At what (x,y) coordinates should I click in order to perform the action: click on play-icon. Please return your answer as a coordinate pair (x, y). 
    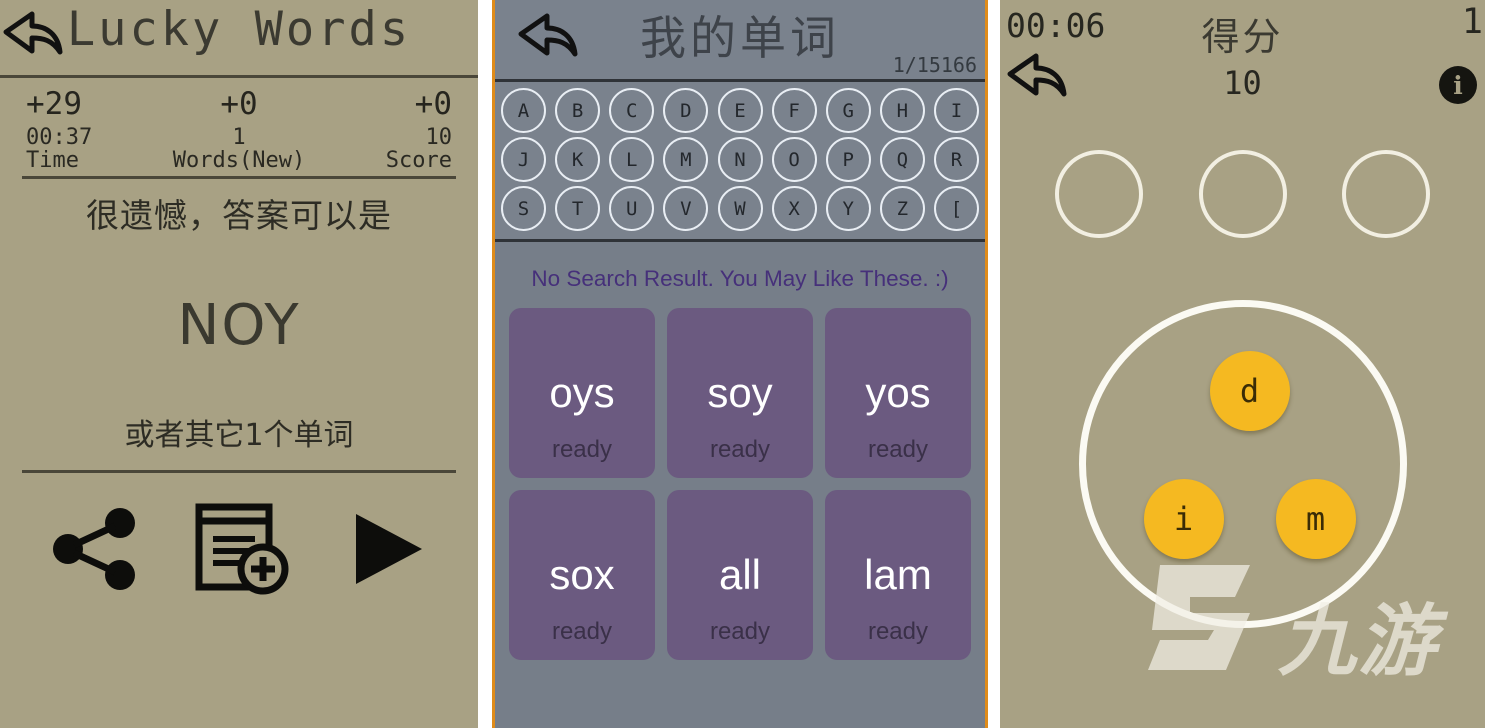
    Looking at the image, I should click on (387, 551).